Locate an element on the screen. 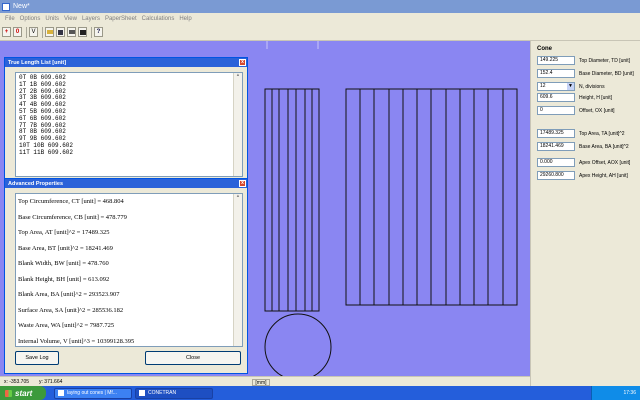 The image size is (640, 400). image-button is located at coordinates (82, 32).